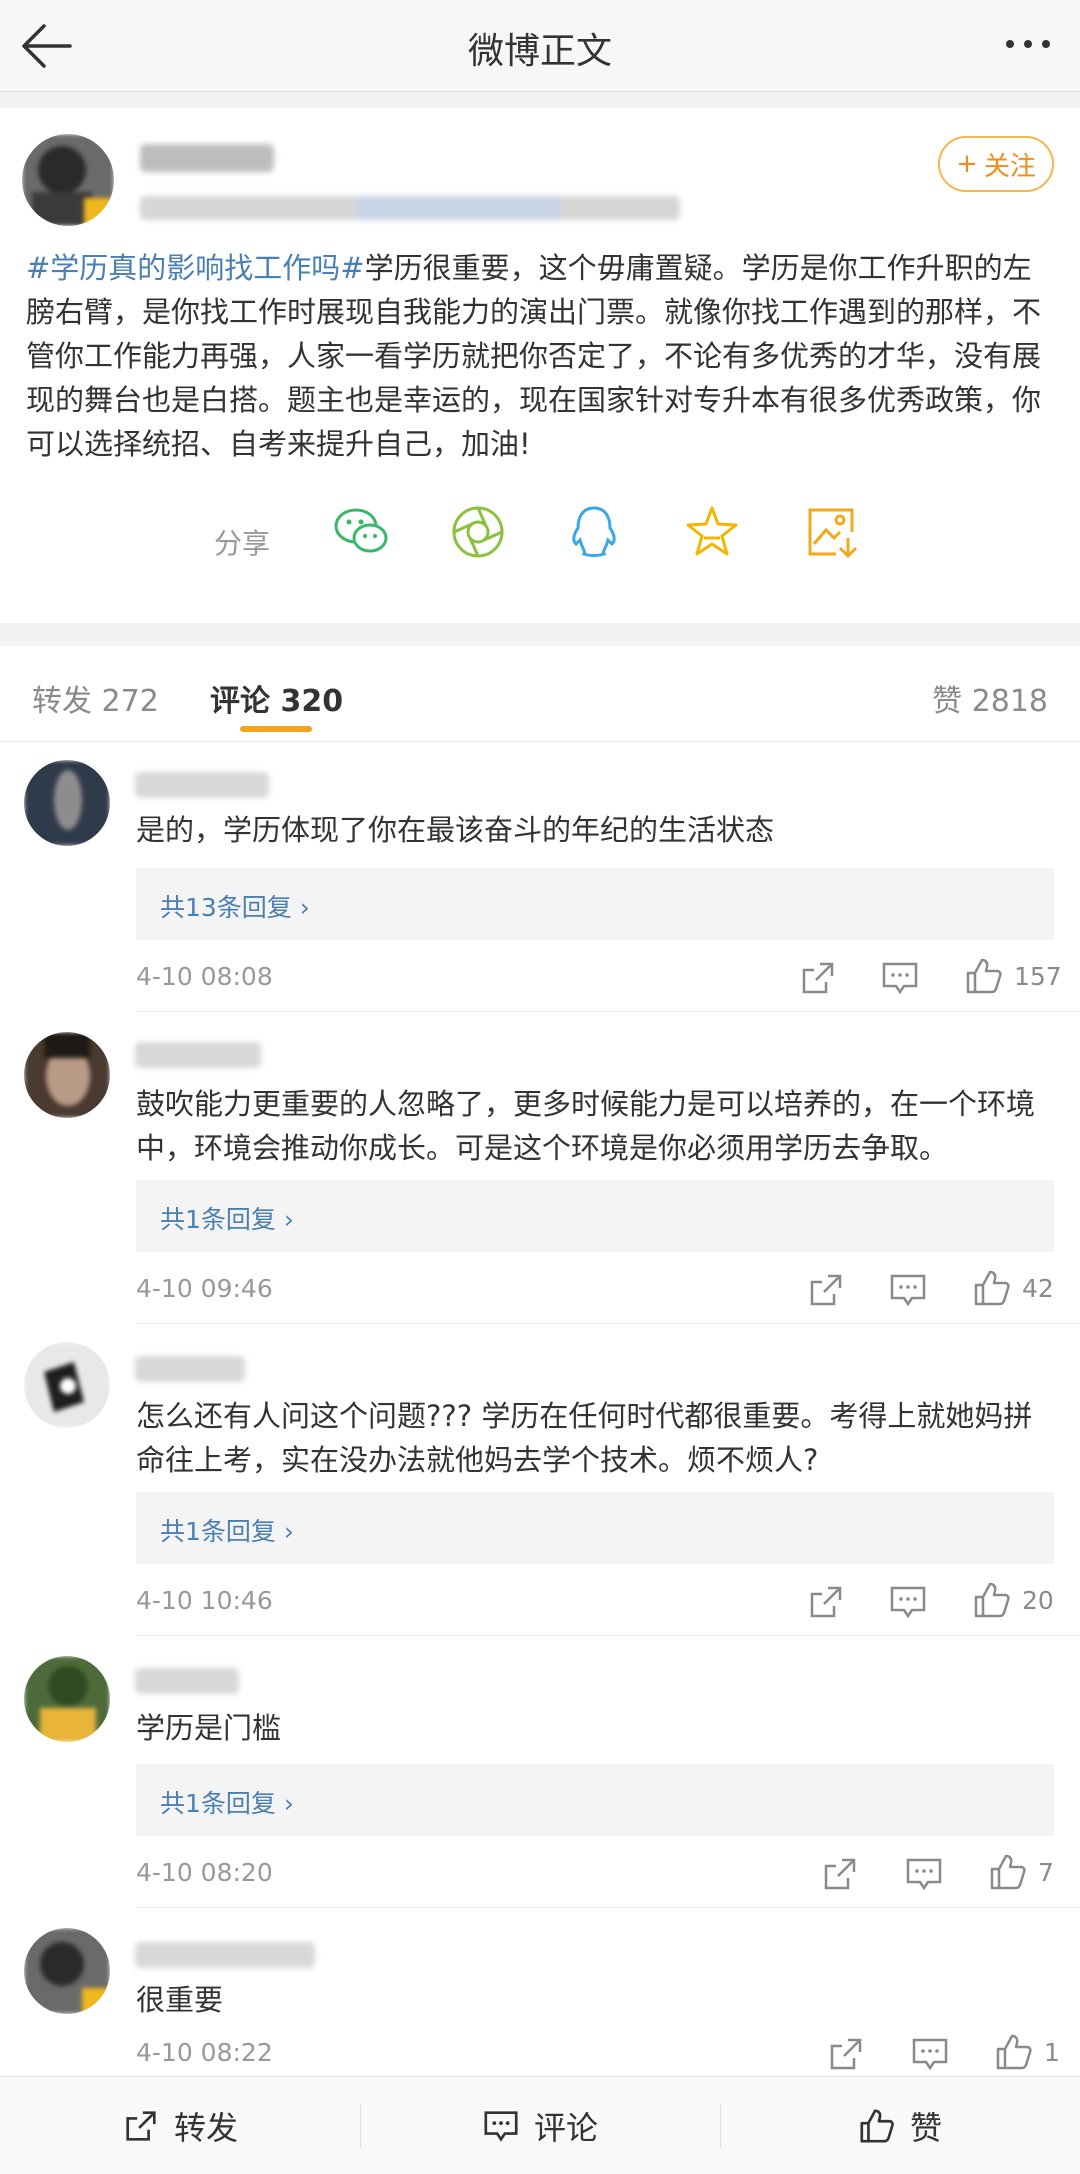  What do you see at coordinates (540, 1992) in the screenshot?
I see `comment-item: 很重要 4-10 08:22 1` at bounding box center [540, 1992].